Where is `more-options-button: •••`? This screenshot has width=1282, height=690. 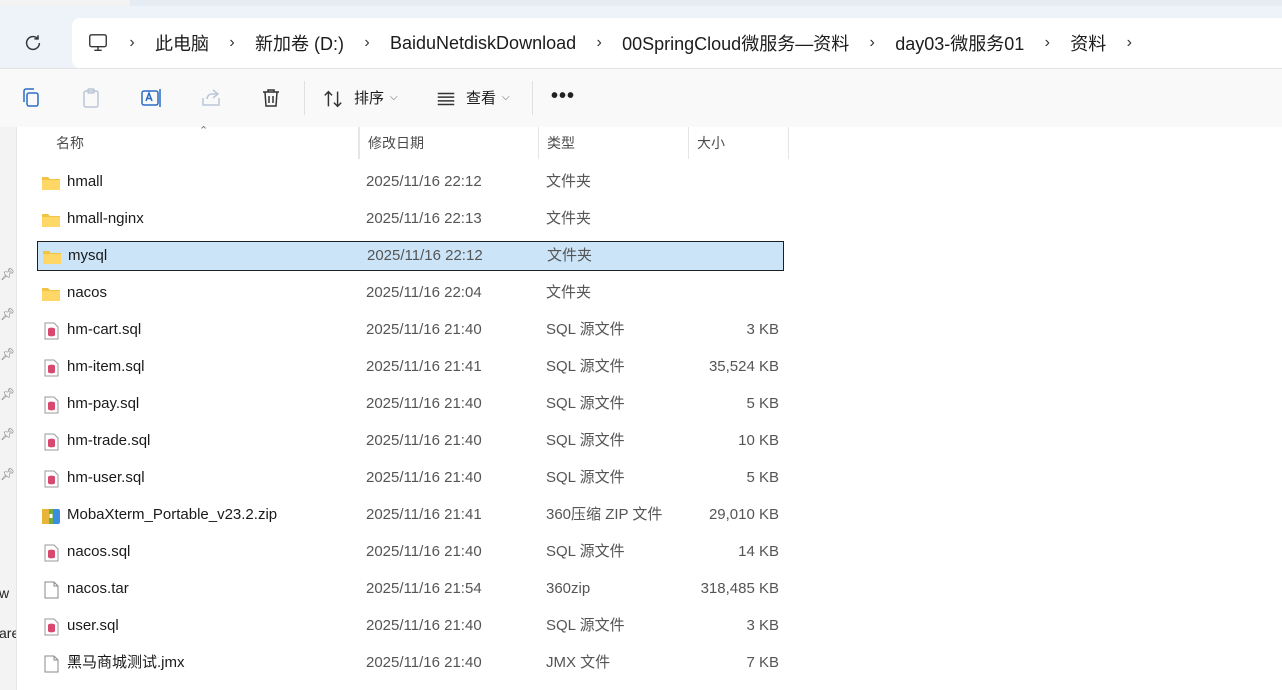 more-options-button: ••• is located at coordinates (563, 96).